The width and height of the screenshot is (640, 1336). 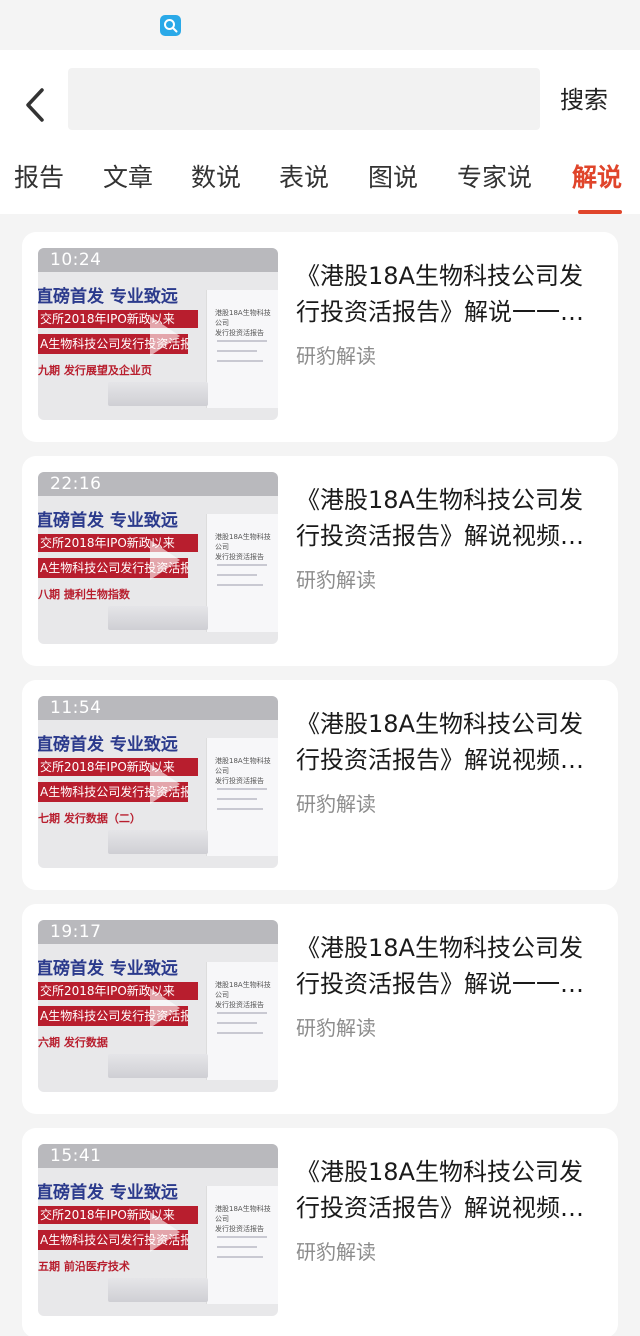 I want to click on thumbnail-episode: 六期 发行数据, so click(x=73, y=1042).